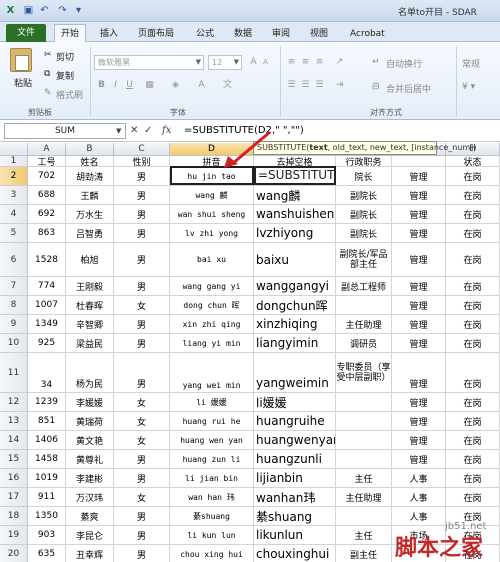  I want to click on tab-insert: 插入, so click(109, 34).